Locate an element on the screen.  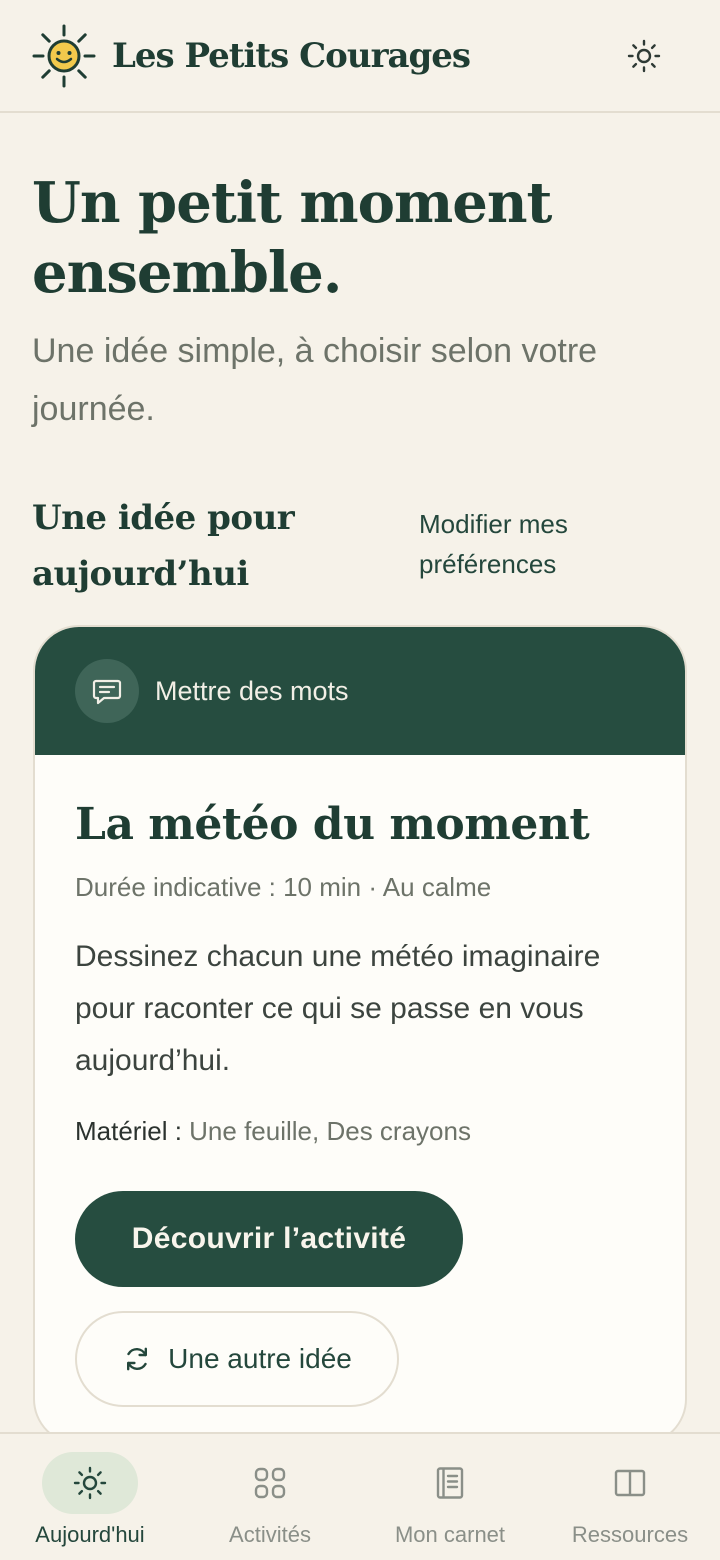
nav-label-notebook: Mon carnet is located at coordinates (450, 1534).